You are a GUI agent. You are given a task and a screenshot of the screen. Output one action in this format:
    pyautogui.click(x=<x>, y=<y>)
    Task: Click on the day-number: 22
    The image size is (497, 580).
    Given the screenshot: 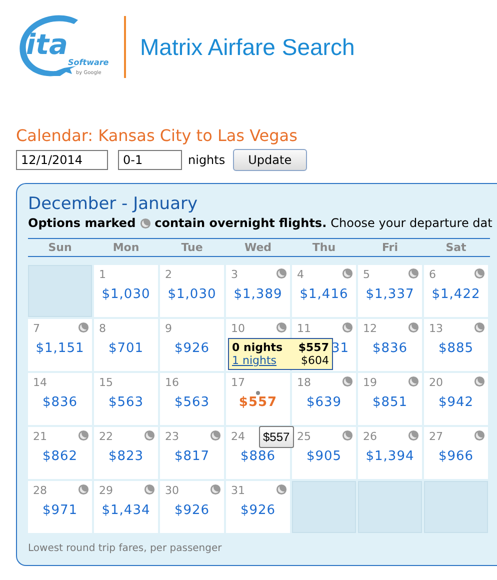 What is the action you would take?
    pyautogui.click(x=106, y=436)
    